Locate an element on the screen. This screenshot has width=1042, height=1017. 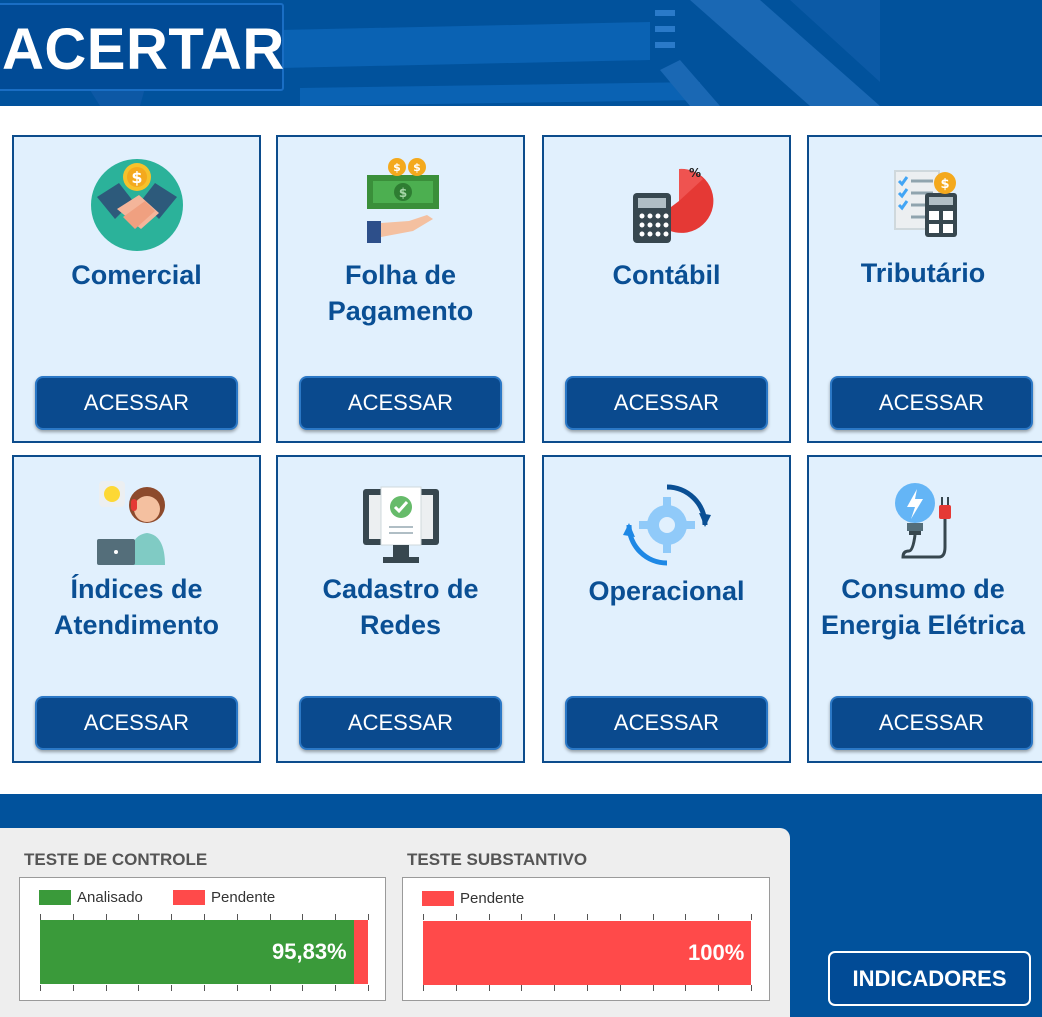
card-consumo-energia: Consumo de Energia Elétrica ACESSAR is located at coordinates (924, 609).